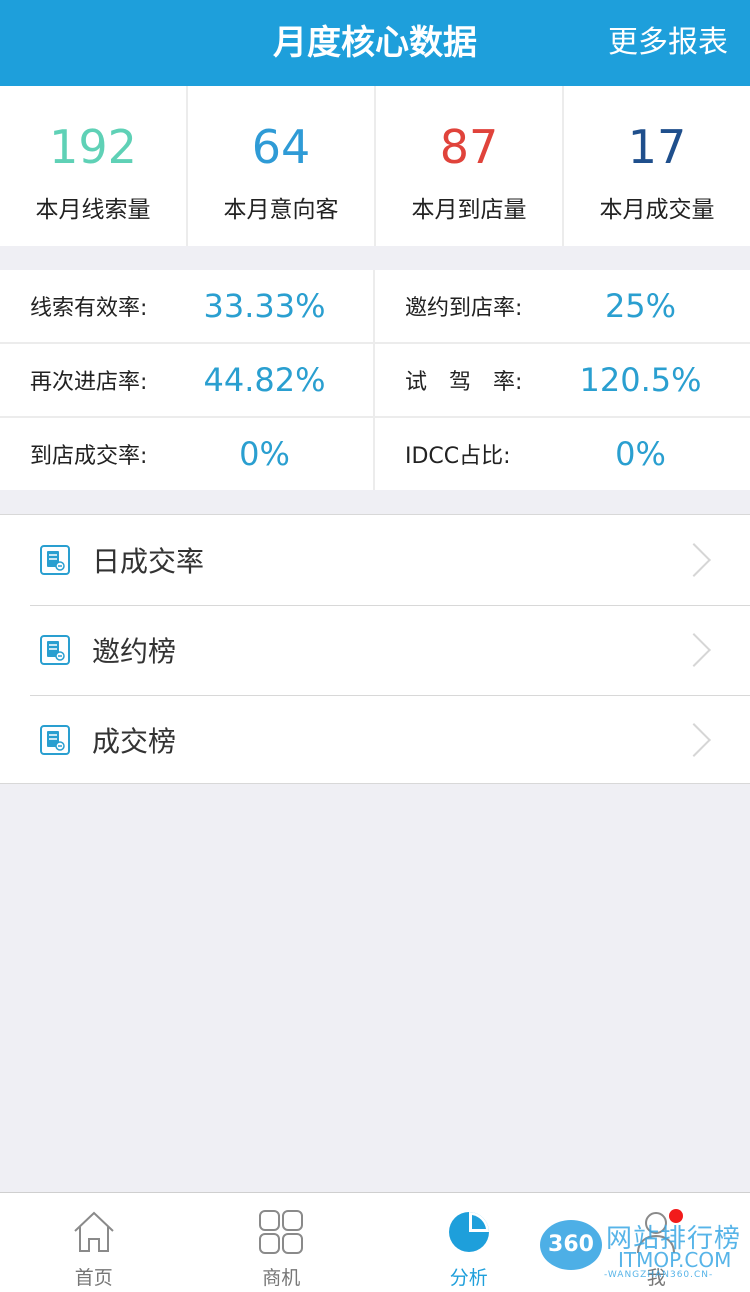 Image resolution: width=750 pixels, height=1292 pixels. What do you see at coordinates (264, 380) in the screenshot?
I see `rate-value: 44.82%` at bounding box center [264, 380].